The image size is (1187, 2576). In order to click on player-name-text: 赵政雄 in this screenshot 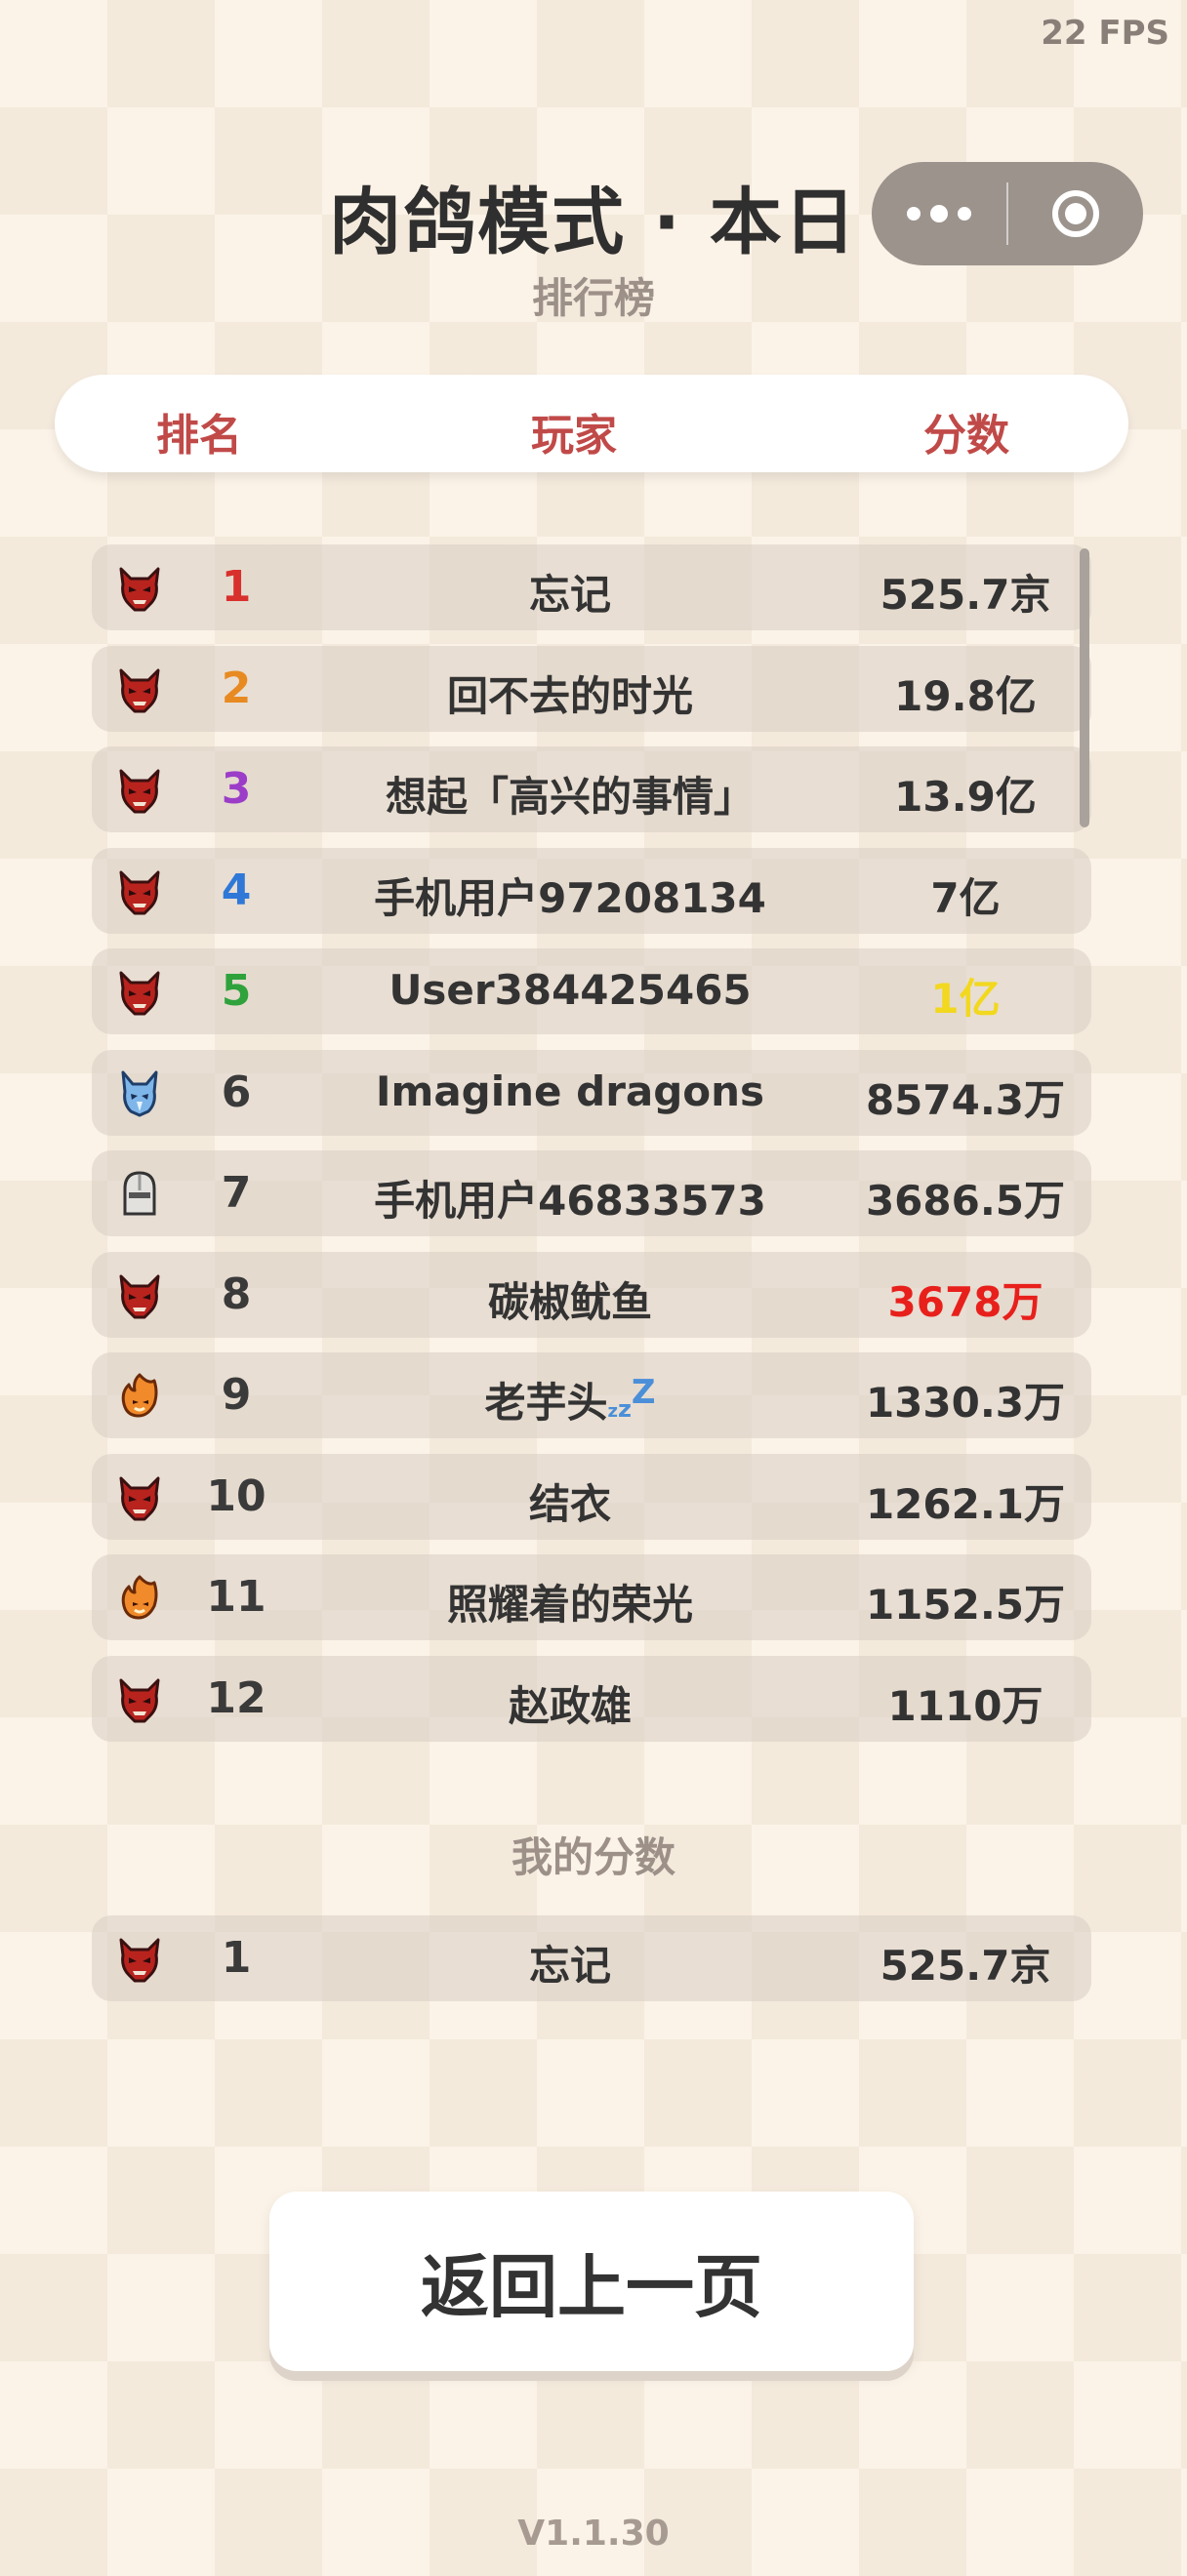, I will do `click(570, 1705)`.